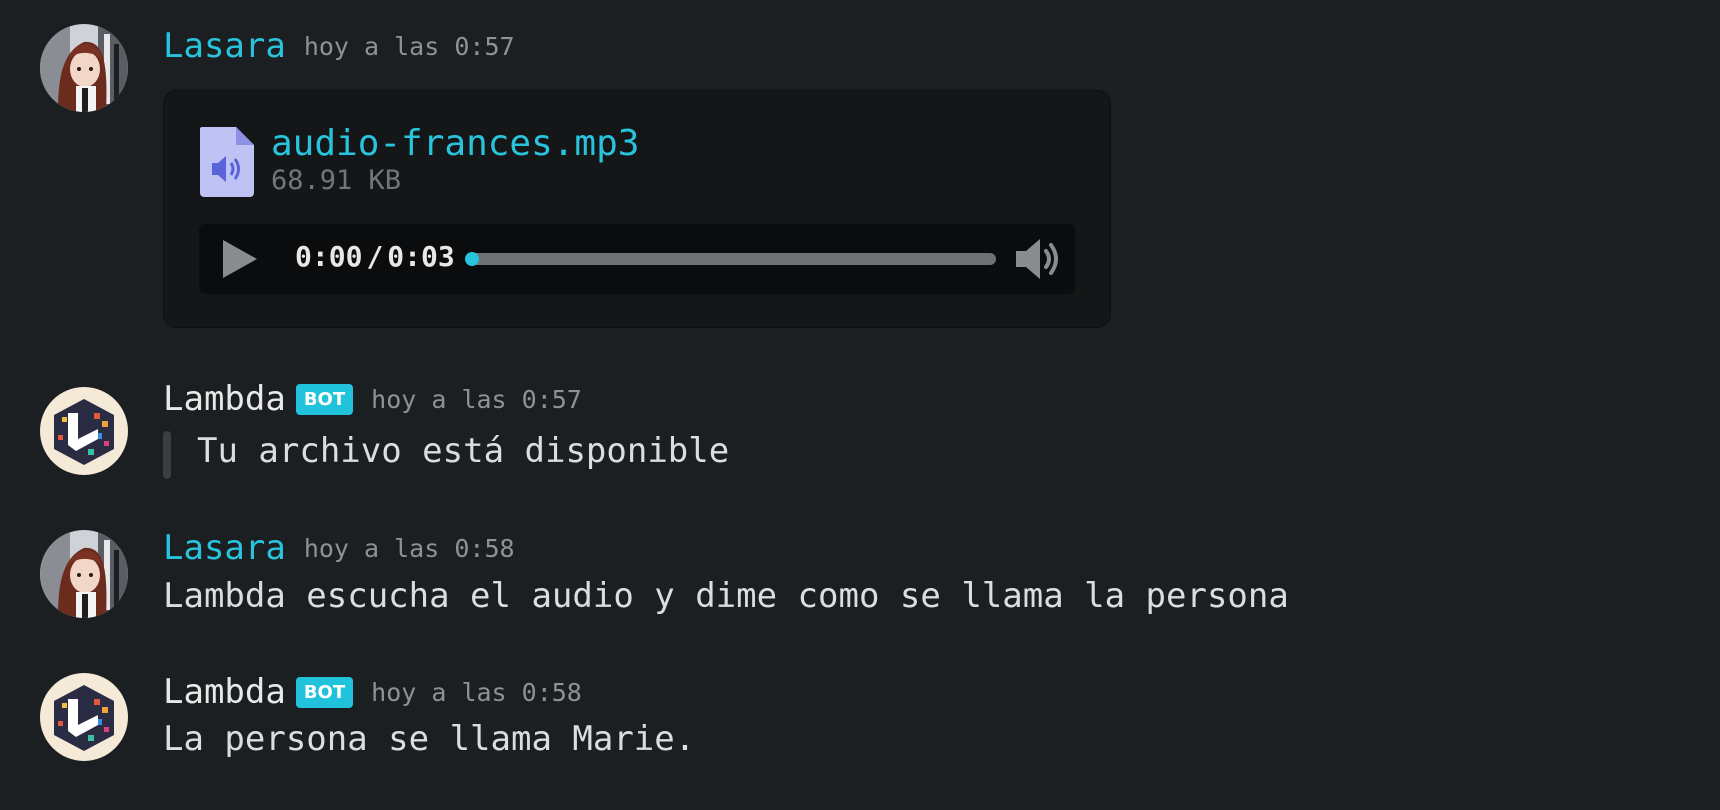 This screenshot has width=1720, height=810. What do you see at coordinates (336, 180) in the screenshot?
I see `file-size: 68.91 KB` at bounding box center [336, 180].